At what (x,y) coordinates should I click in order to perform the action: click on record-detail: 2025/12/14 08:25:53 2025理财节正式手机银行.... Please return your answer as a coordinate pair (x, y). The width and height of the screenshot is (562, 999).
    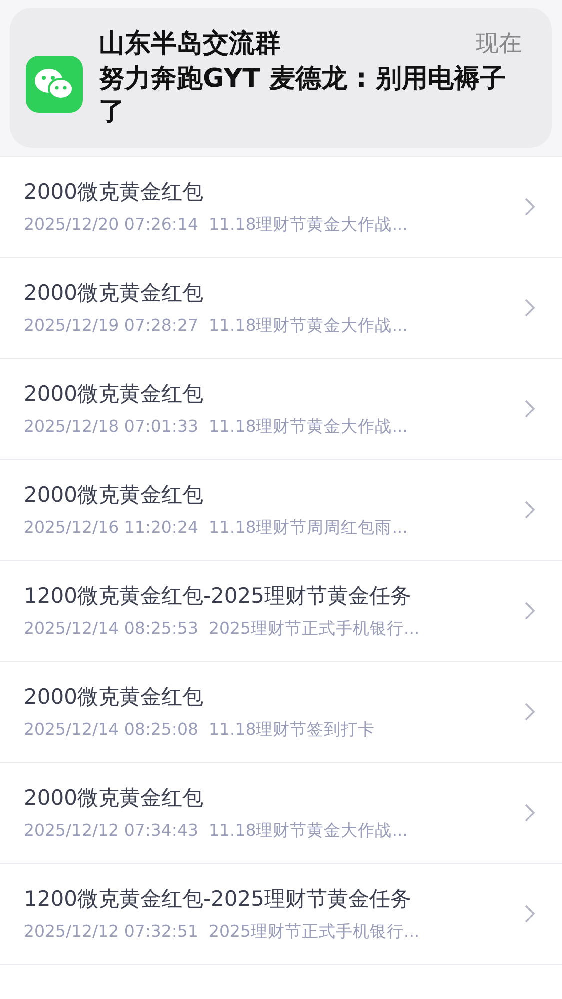
    Looking at the image, I should click on (222, 629).